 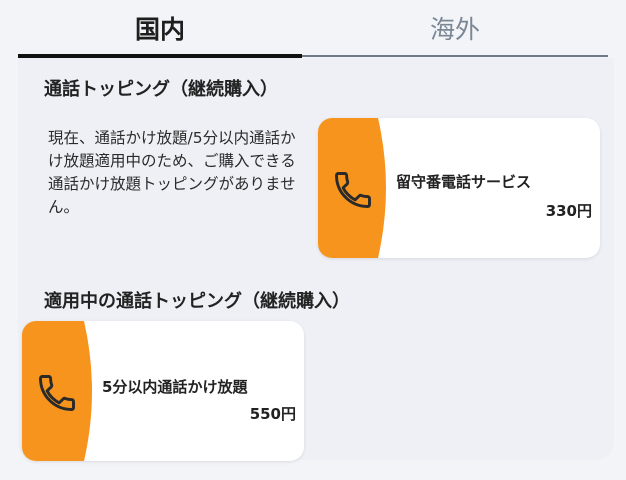 What do you see at coordinates (464, 182) in the screenshot?
I see `topping-name: 留守番電話サービス` at bounding box center [464, 182].